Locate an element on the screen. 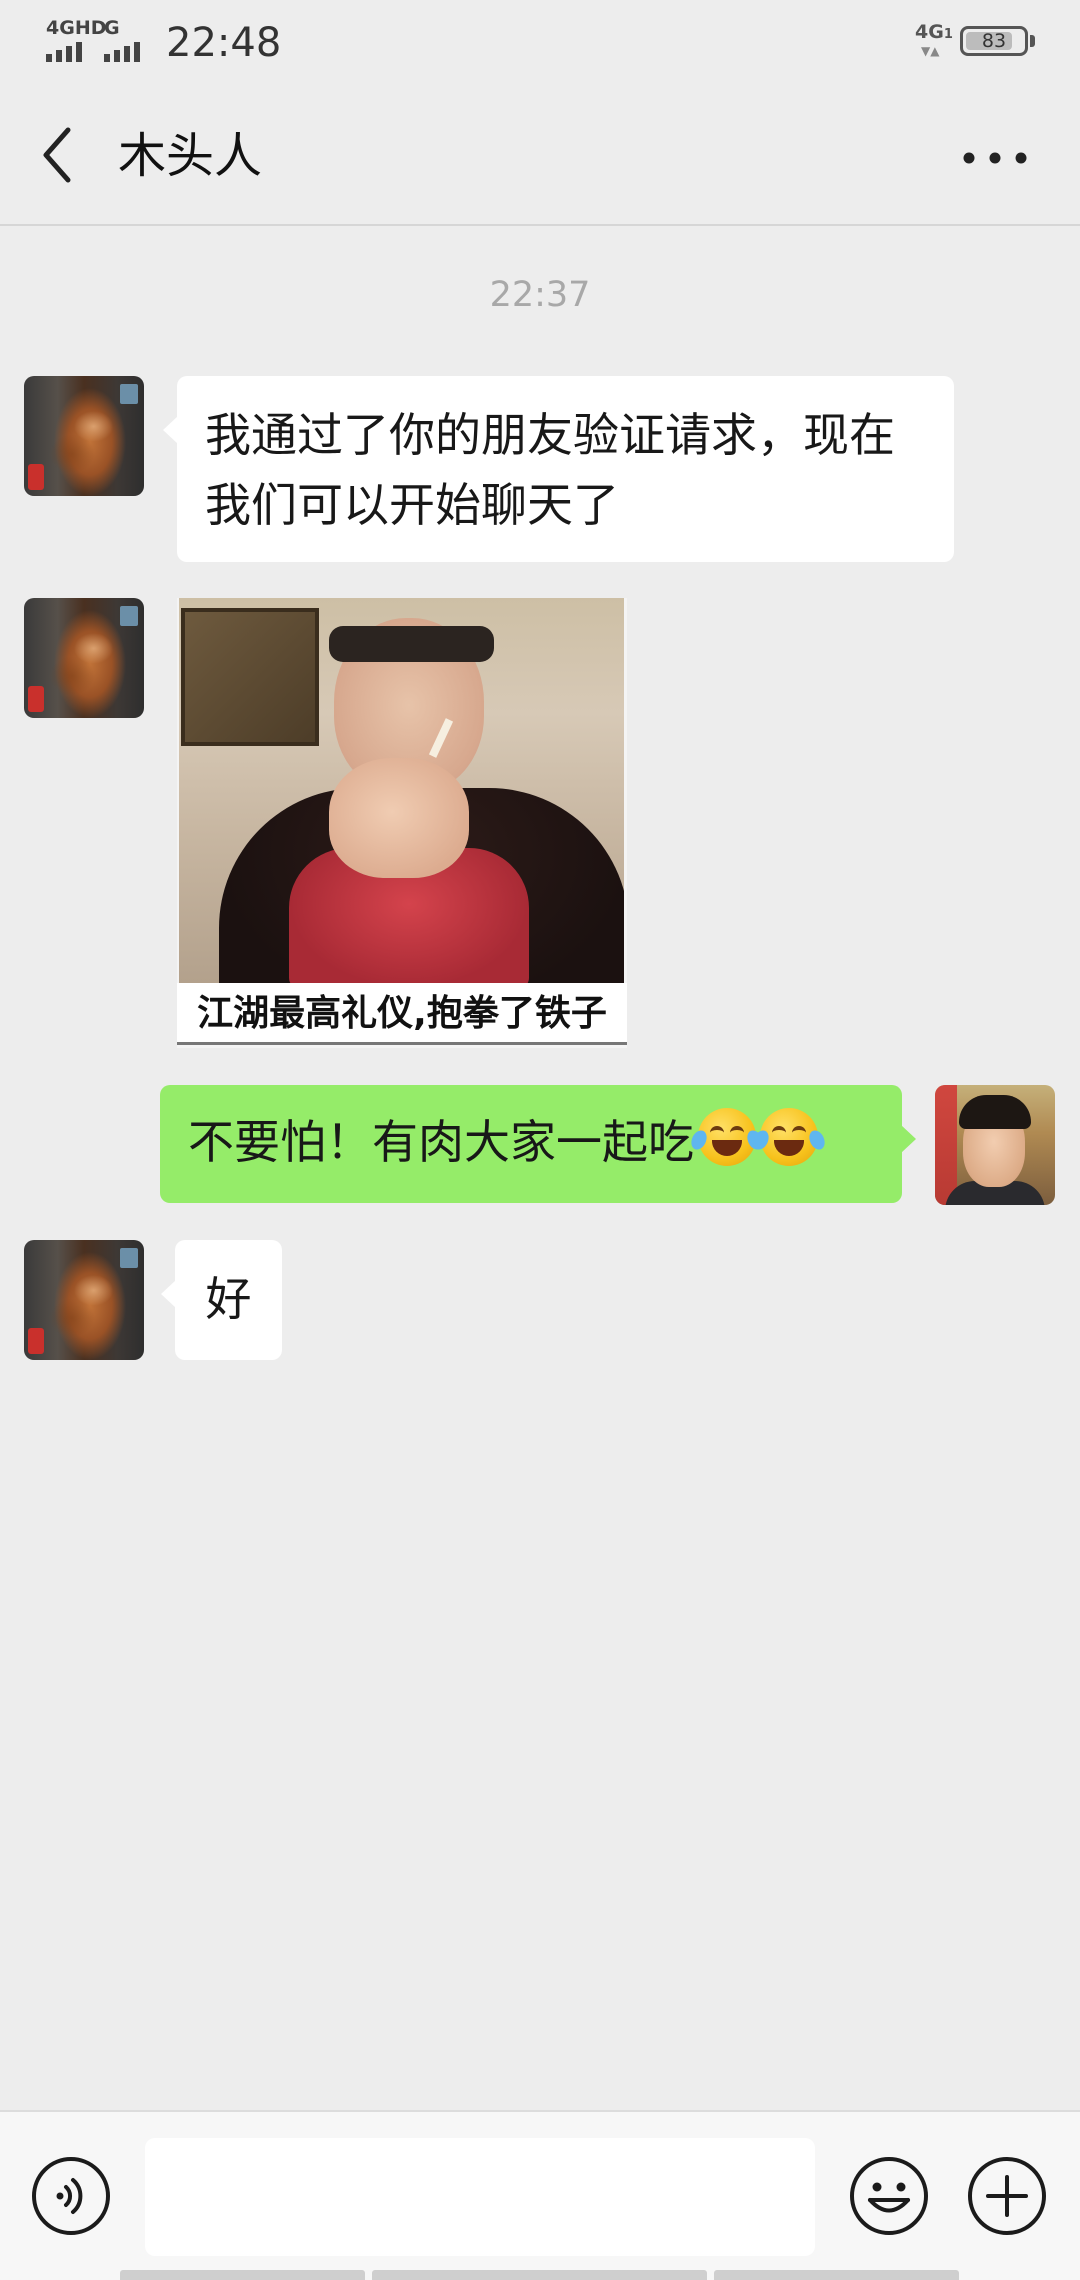  sticker-caption: 江湖最高礼仪,抱拳了铁子 is located at coordinates (402, 1014).